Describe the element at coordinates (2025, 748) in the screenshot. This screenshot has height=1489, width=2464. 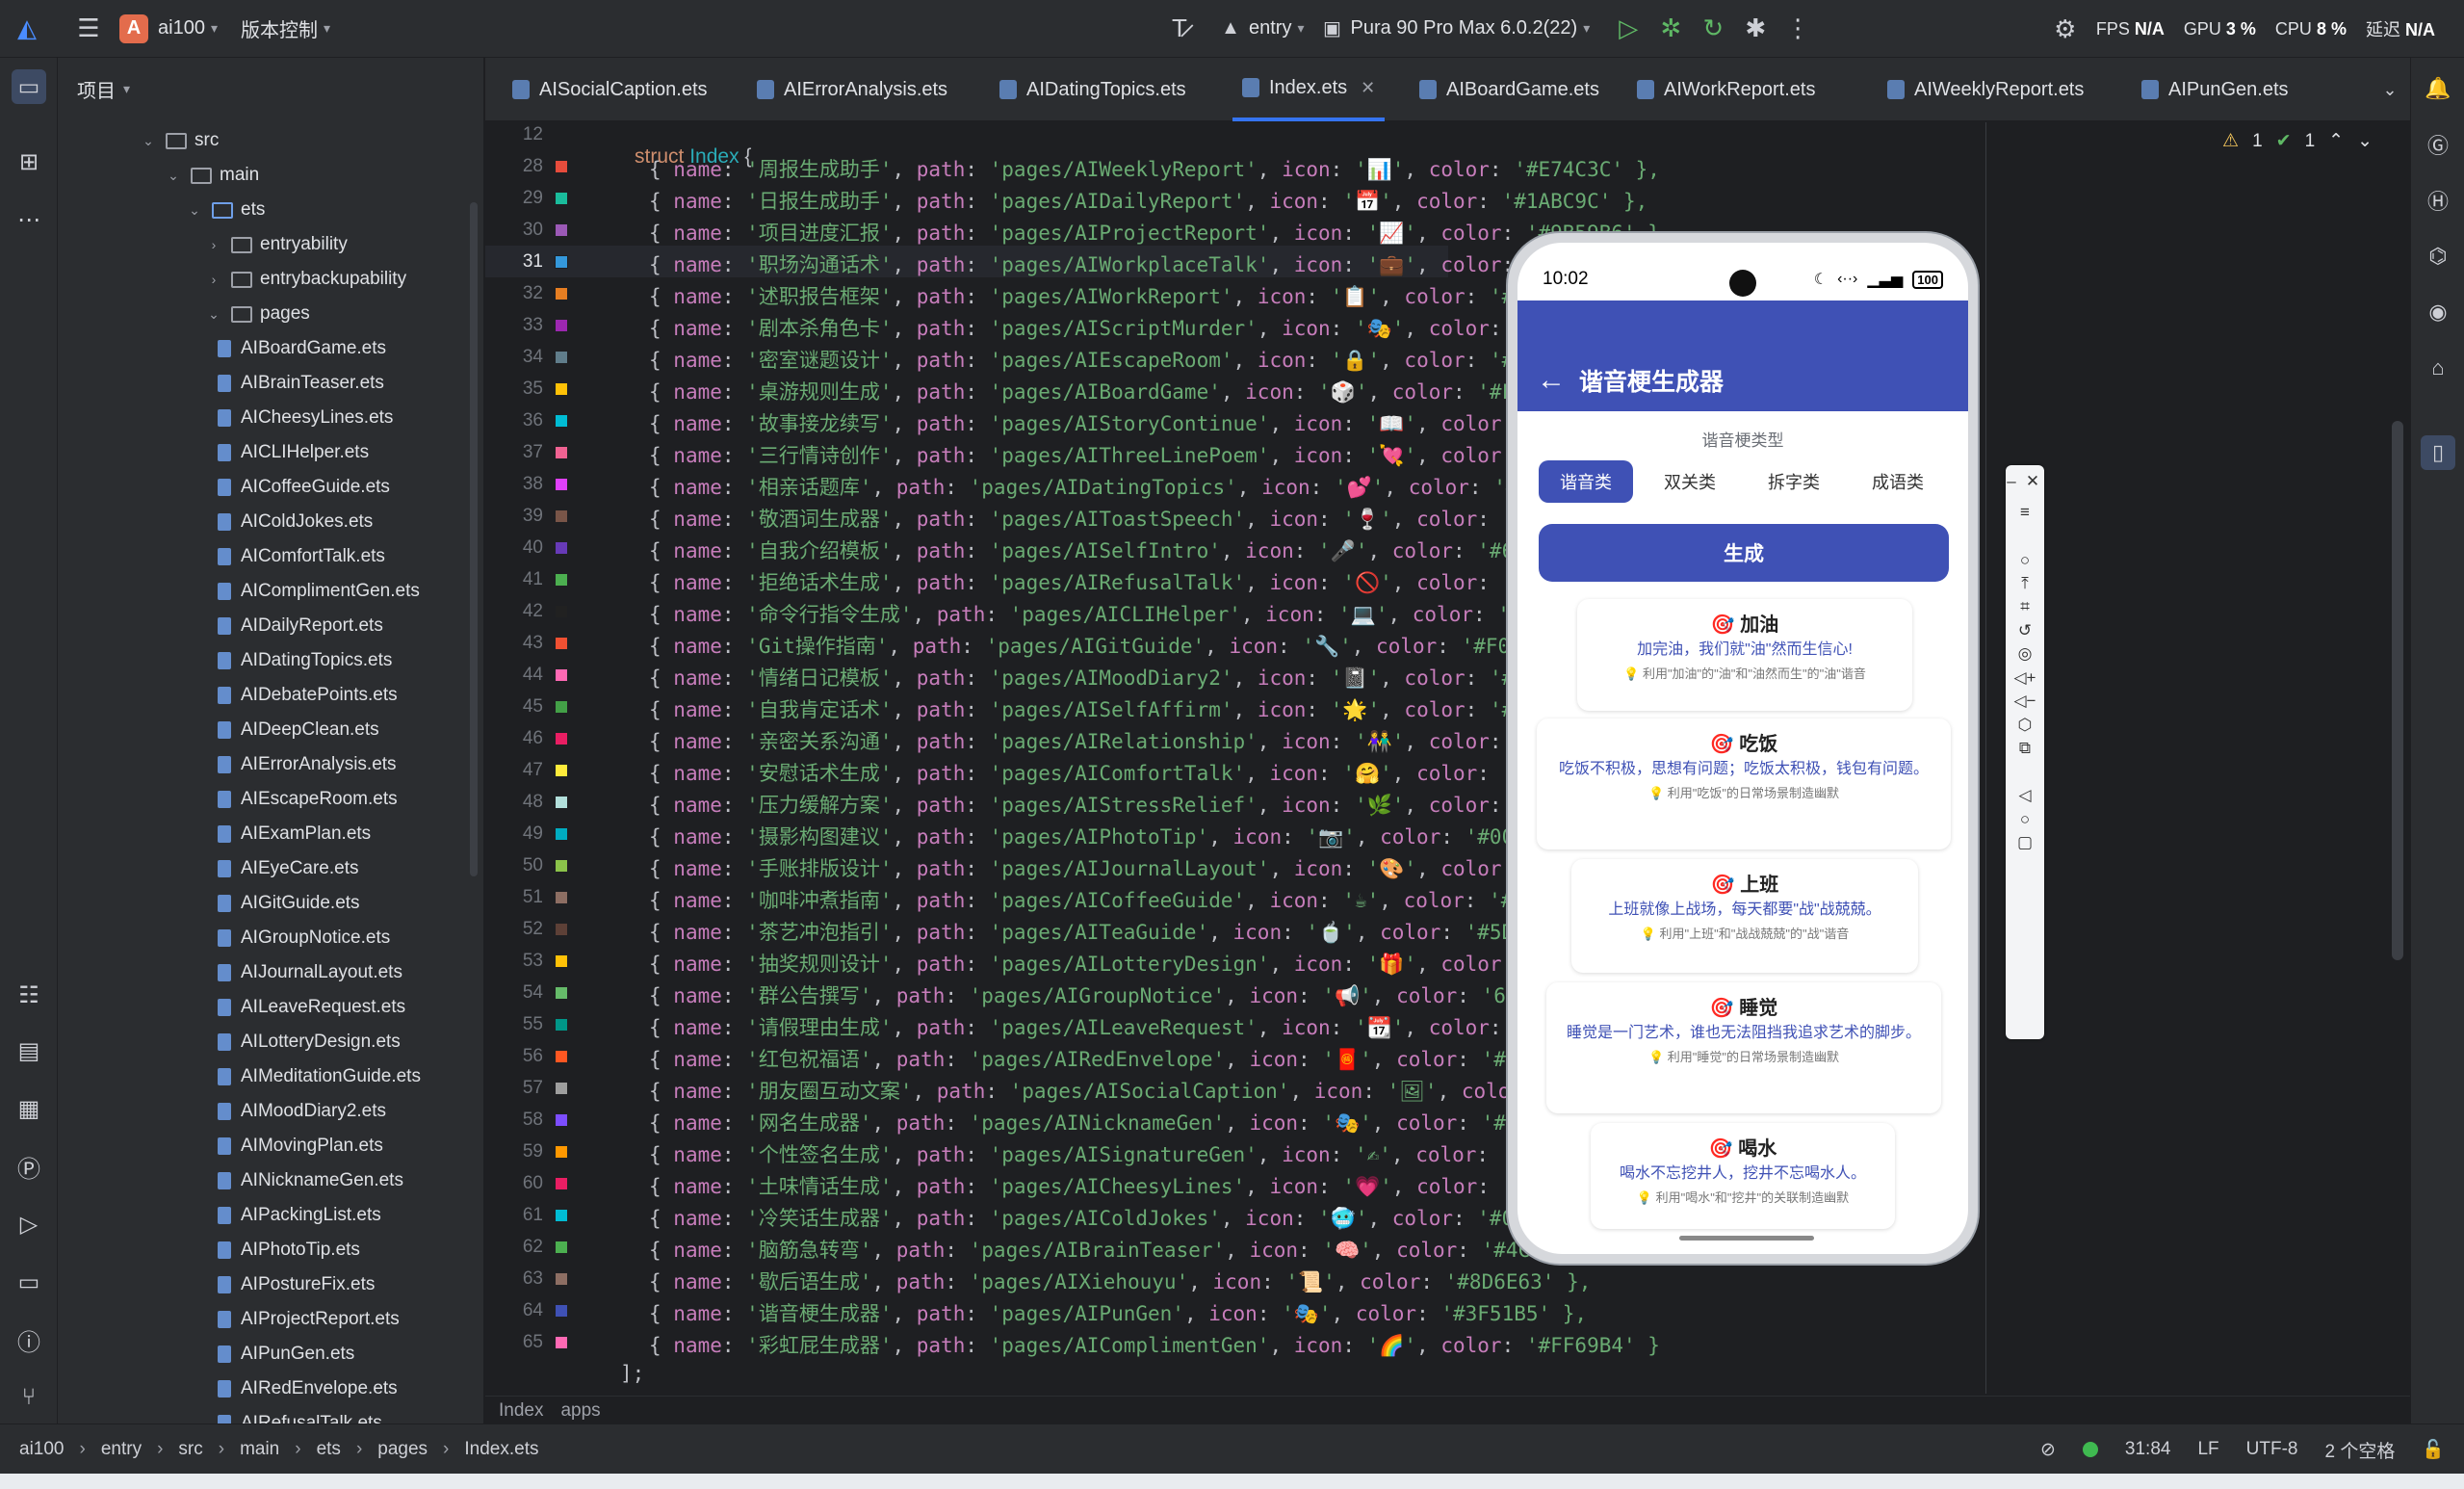
I see `screenshot-icon: ⧉` at that location.